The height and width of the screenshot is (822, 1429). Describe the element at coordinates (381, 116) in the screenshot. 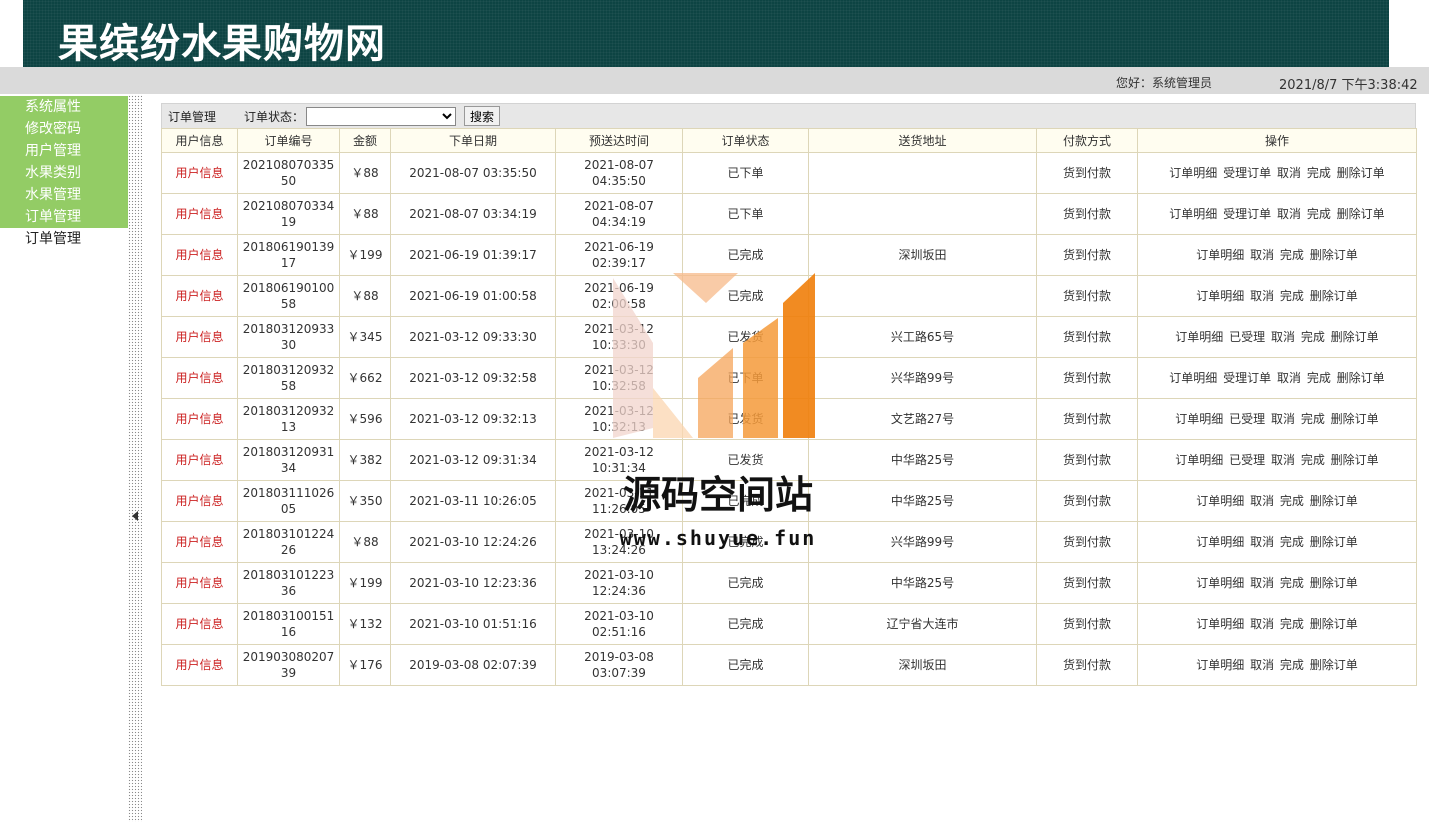

I see `status-filter-select` at that location.